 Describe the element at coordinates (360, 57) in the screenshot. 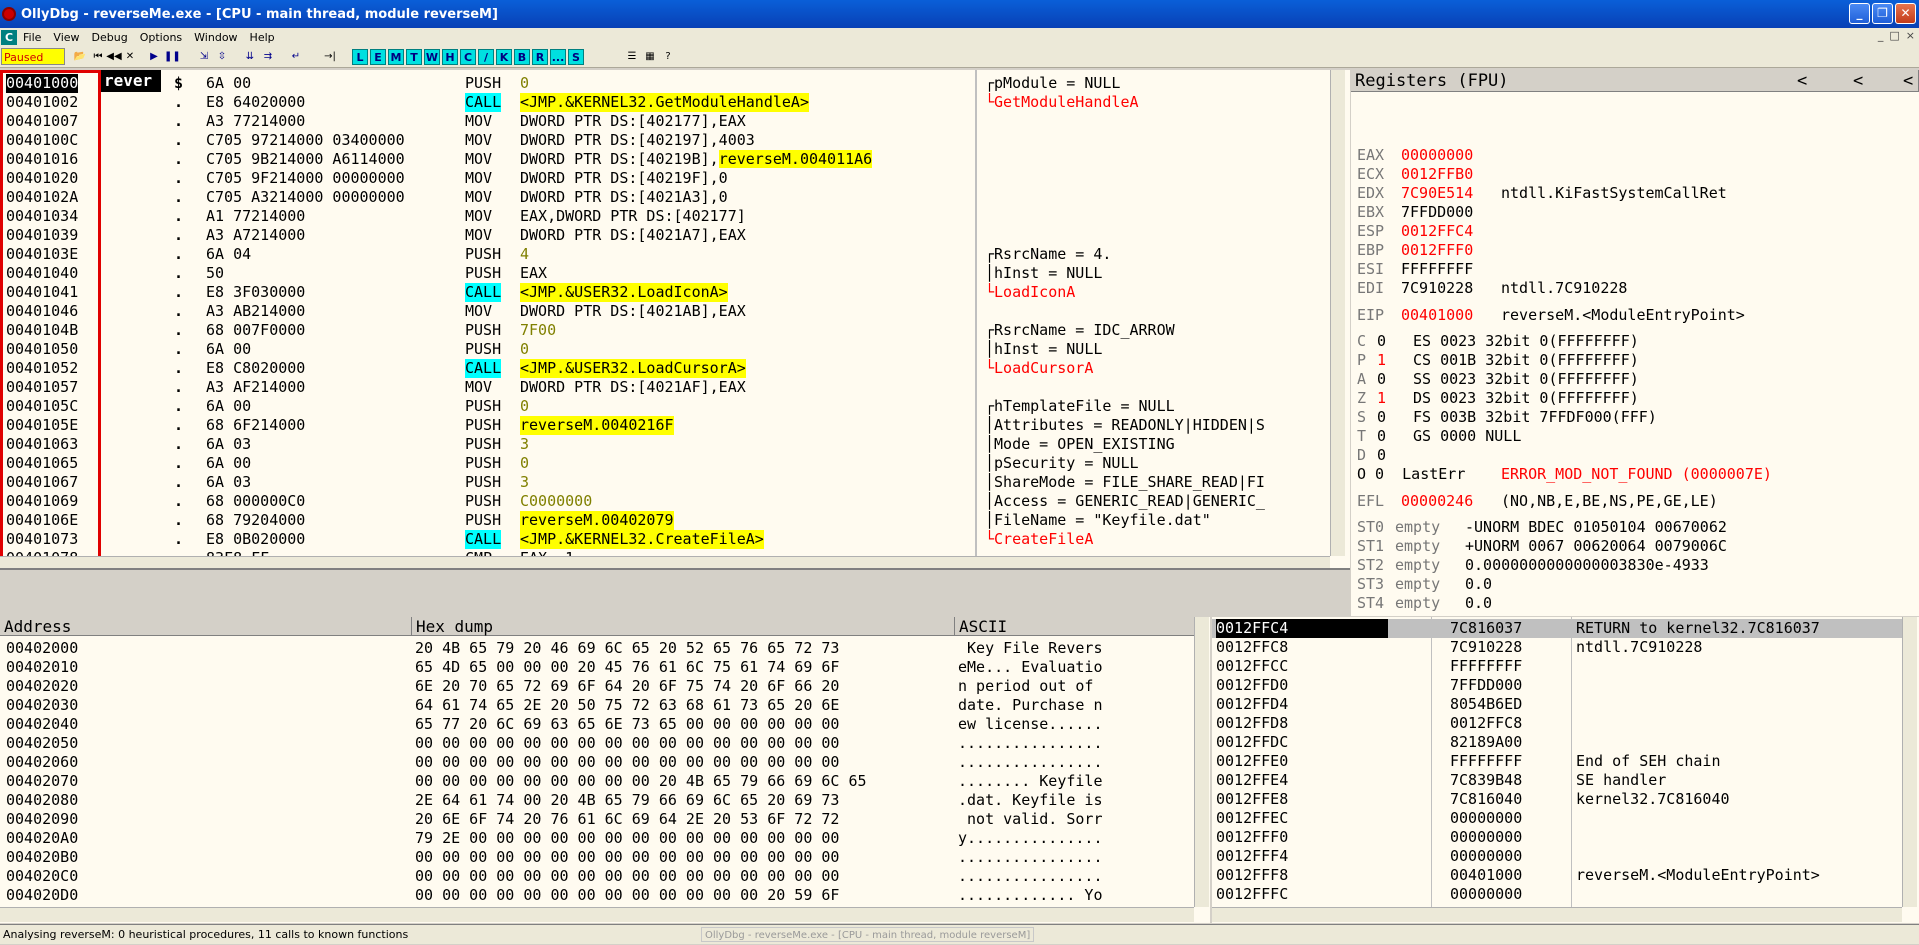

I see `log-window-button: L` at that location.